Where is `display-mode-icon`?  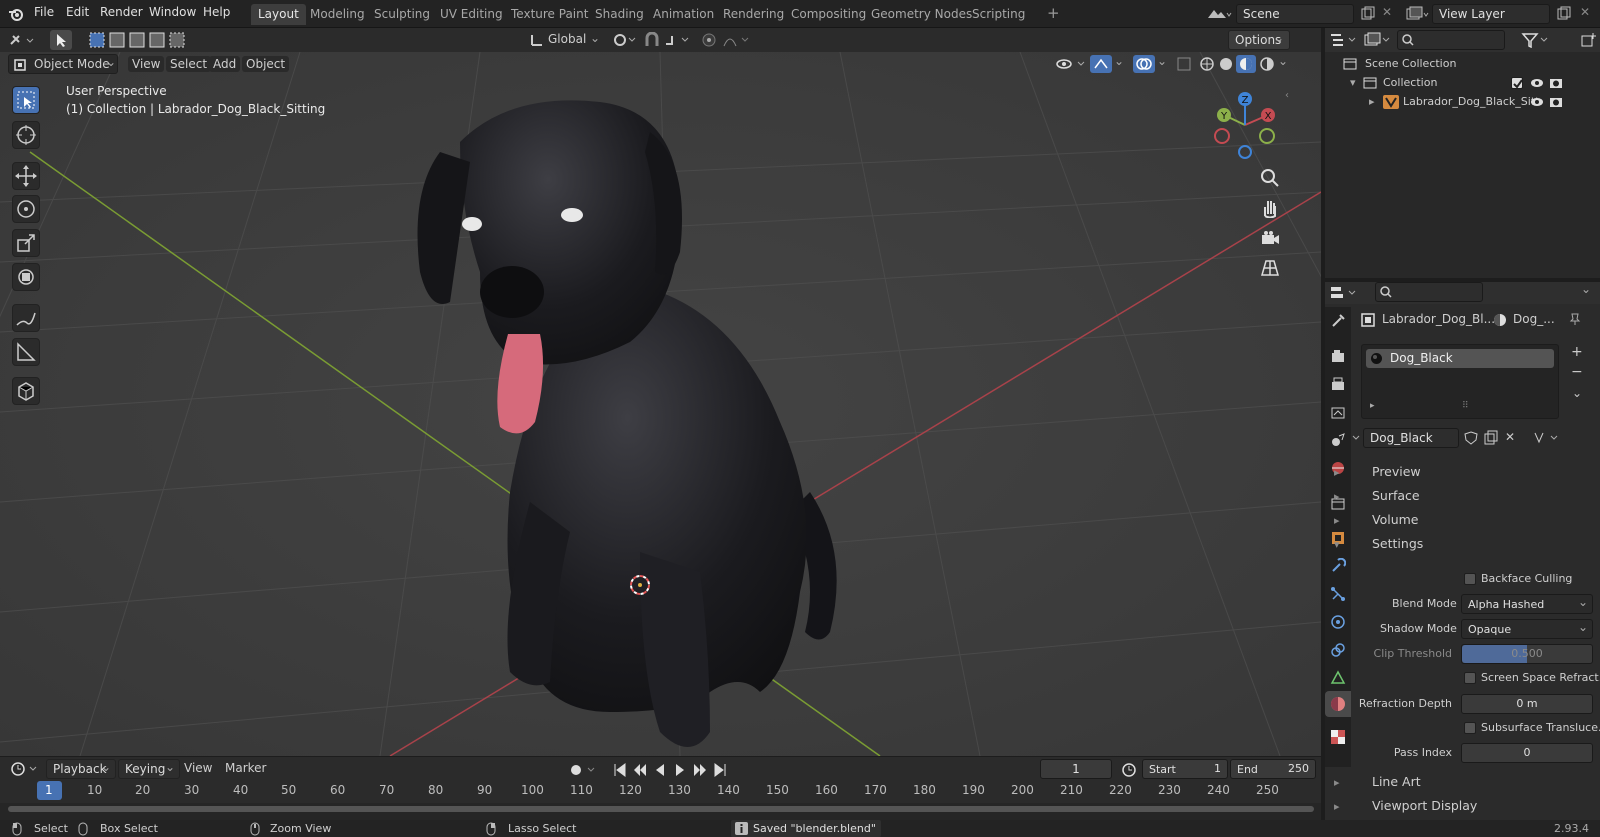
display-mode-icon is located at coordinates (1378, 40).